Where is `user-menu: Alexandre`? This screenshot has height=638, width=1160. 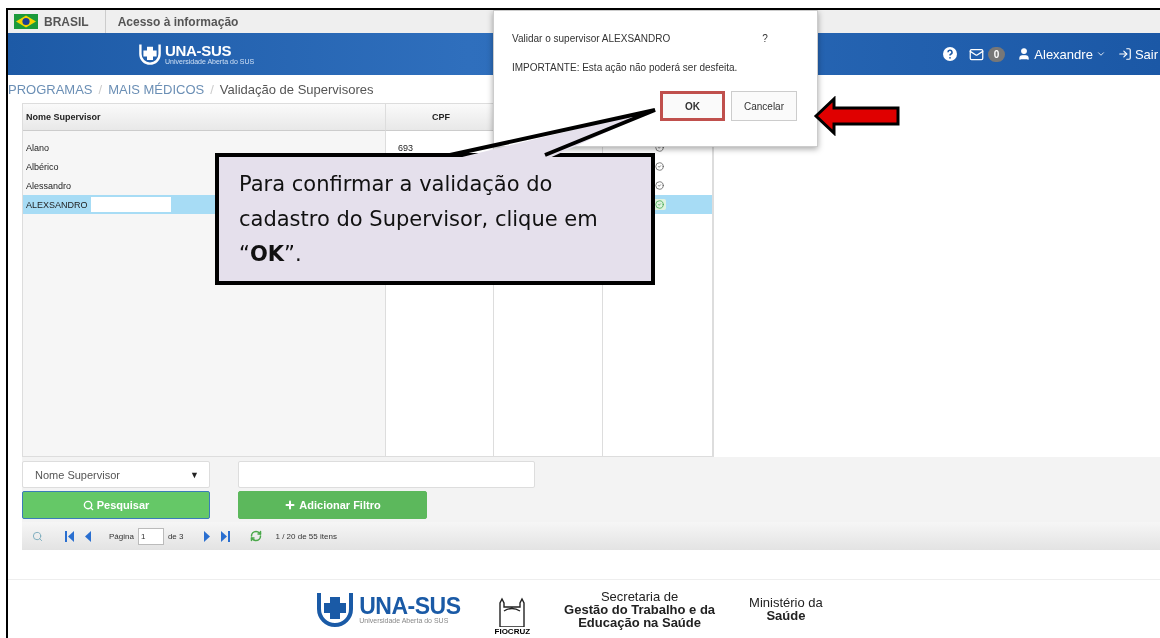
user-menu: Alexandre is located at coordinates (1061, 54).